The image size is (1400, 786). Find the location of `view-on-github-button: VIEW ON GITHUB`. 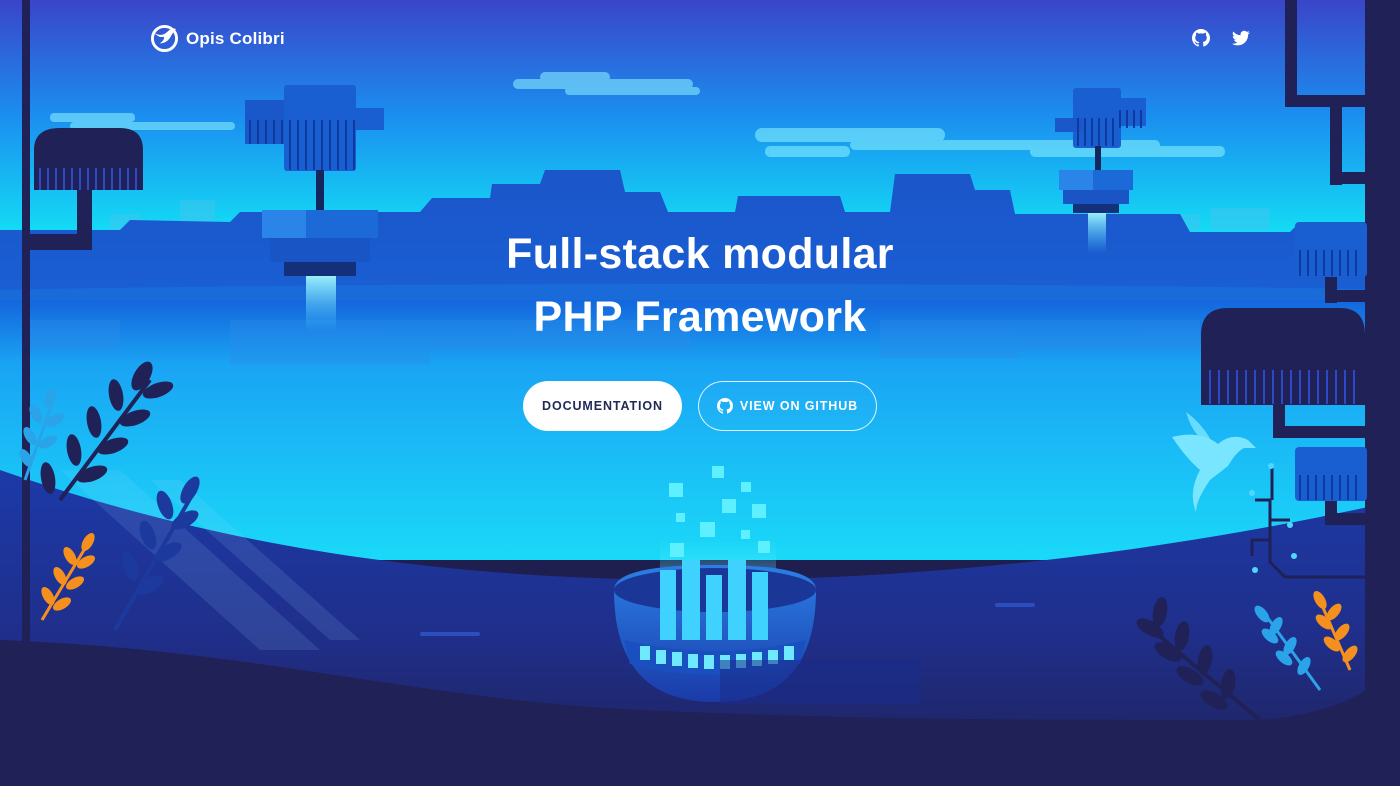

view-on-github-button: VIEW ON GITHUB is located at coordinates (787, 406).